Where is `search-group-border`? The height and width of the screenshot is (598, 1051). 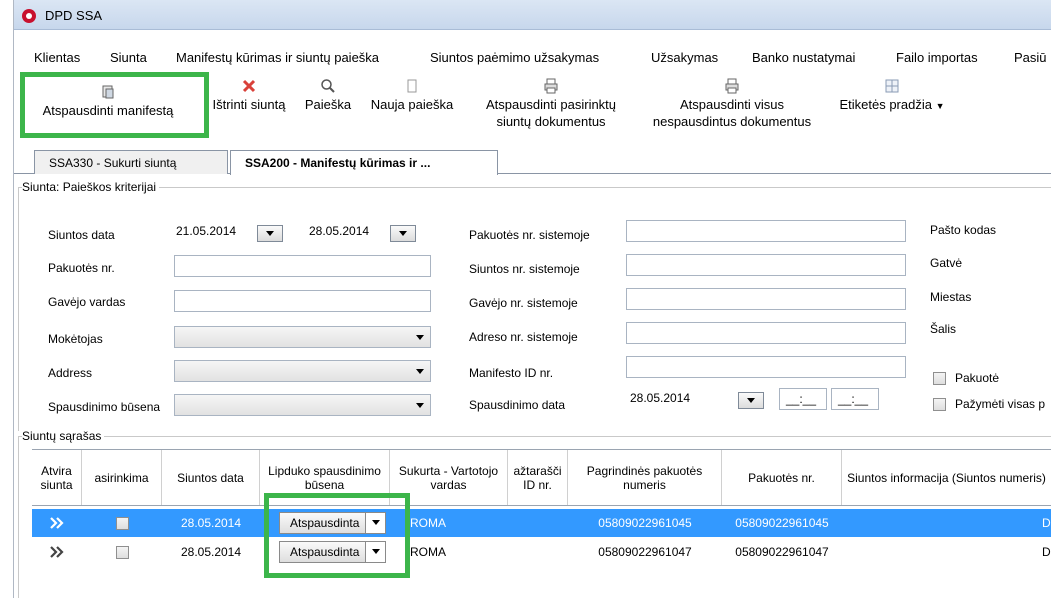 search-group-border is located at coordinates (534, 187).